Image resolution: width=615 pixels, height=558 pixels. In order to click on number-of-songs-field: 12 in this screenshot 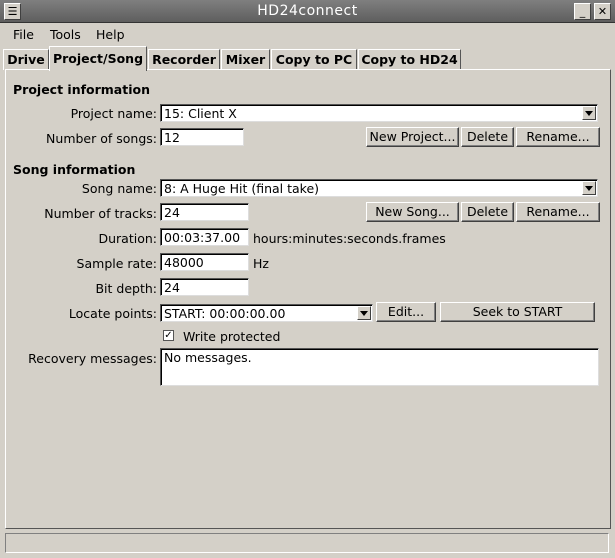, I will do `click(202, 137)`.